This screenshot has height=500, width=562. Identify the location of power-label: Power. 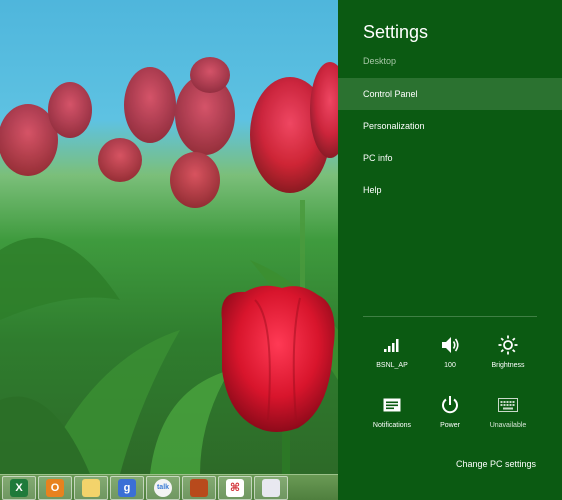
(450, 425).